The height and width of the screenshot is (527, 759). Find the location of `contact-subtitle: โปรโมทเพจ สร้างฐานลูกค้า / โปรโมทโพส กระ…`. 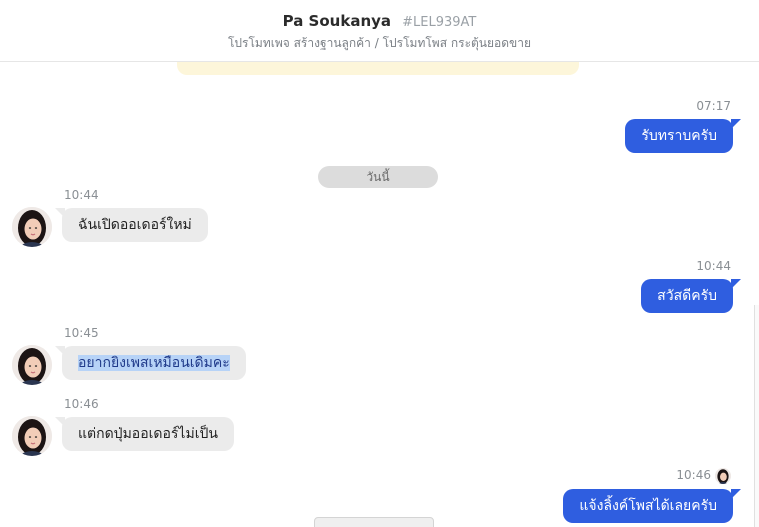

contact-subtitle: โปรโมทเพจ สร้างฐานลูกค้า / โปรโมทโพส กระ… is located at coordinates (379, 43).